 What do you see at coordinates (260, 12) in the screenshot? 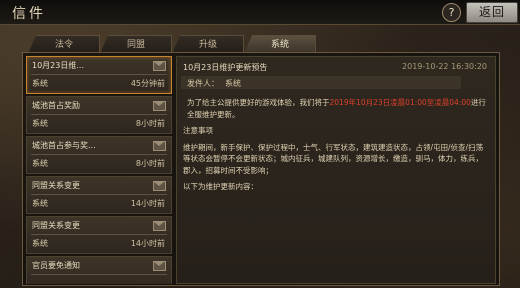
I see `top-bar: 信件 ? 返回` at bounding box center [260, 12].